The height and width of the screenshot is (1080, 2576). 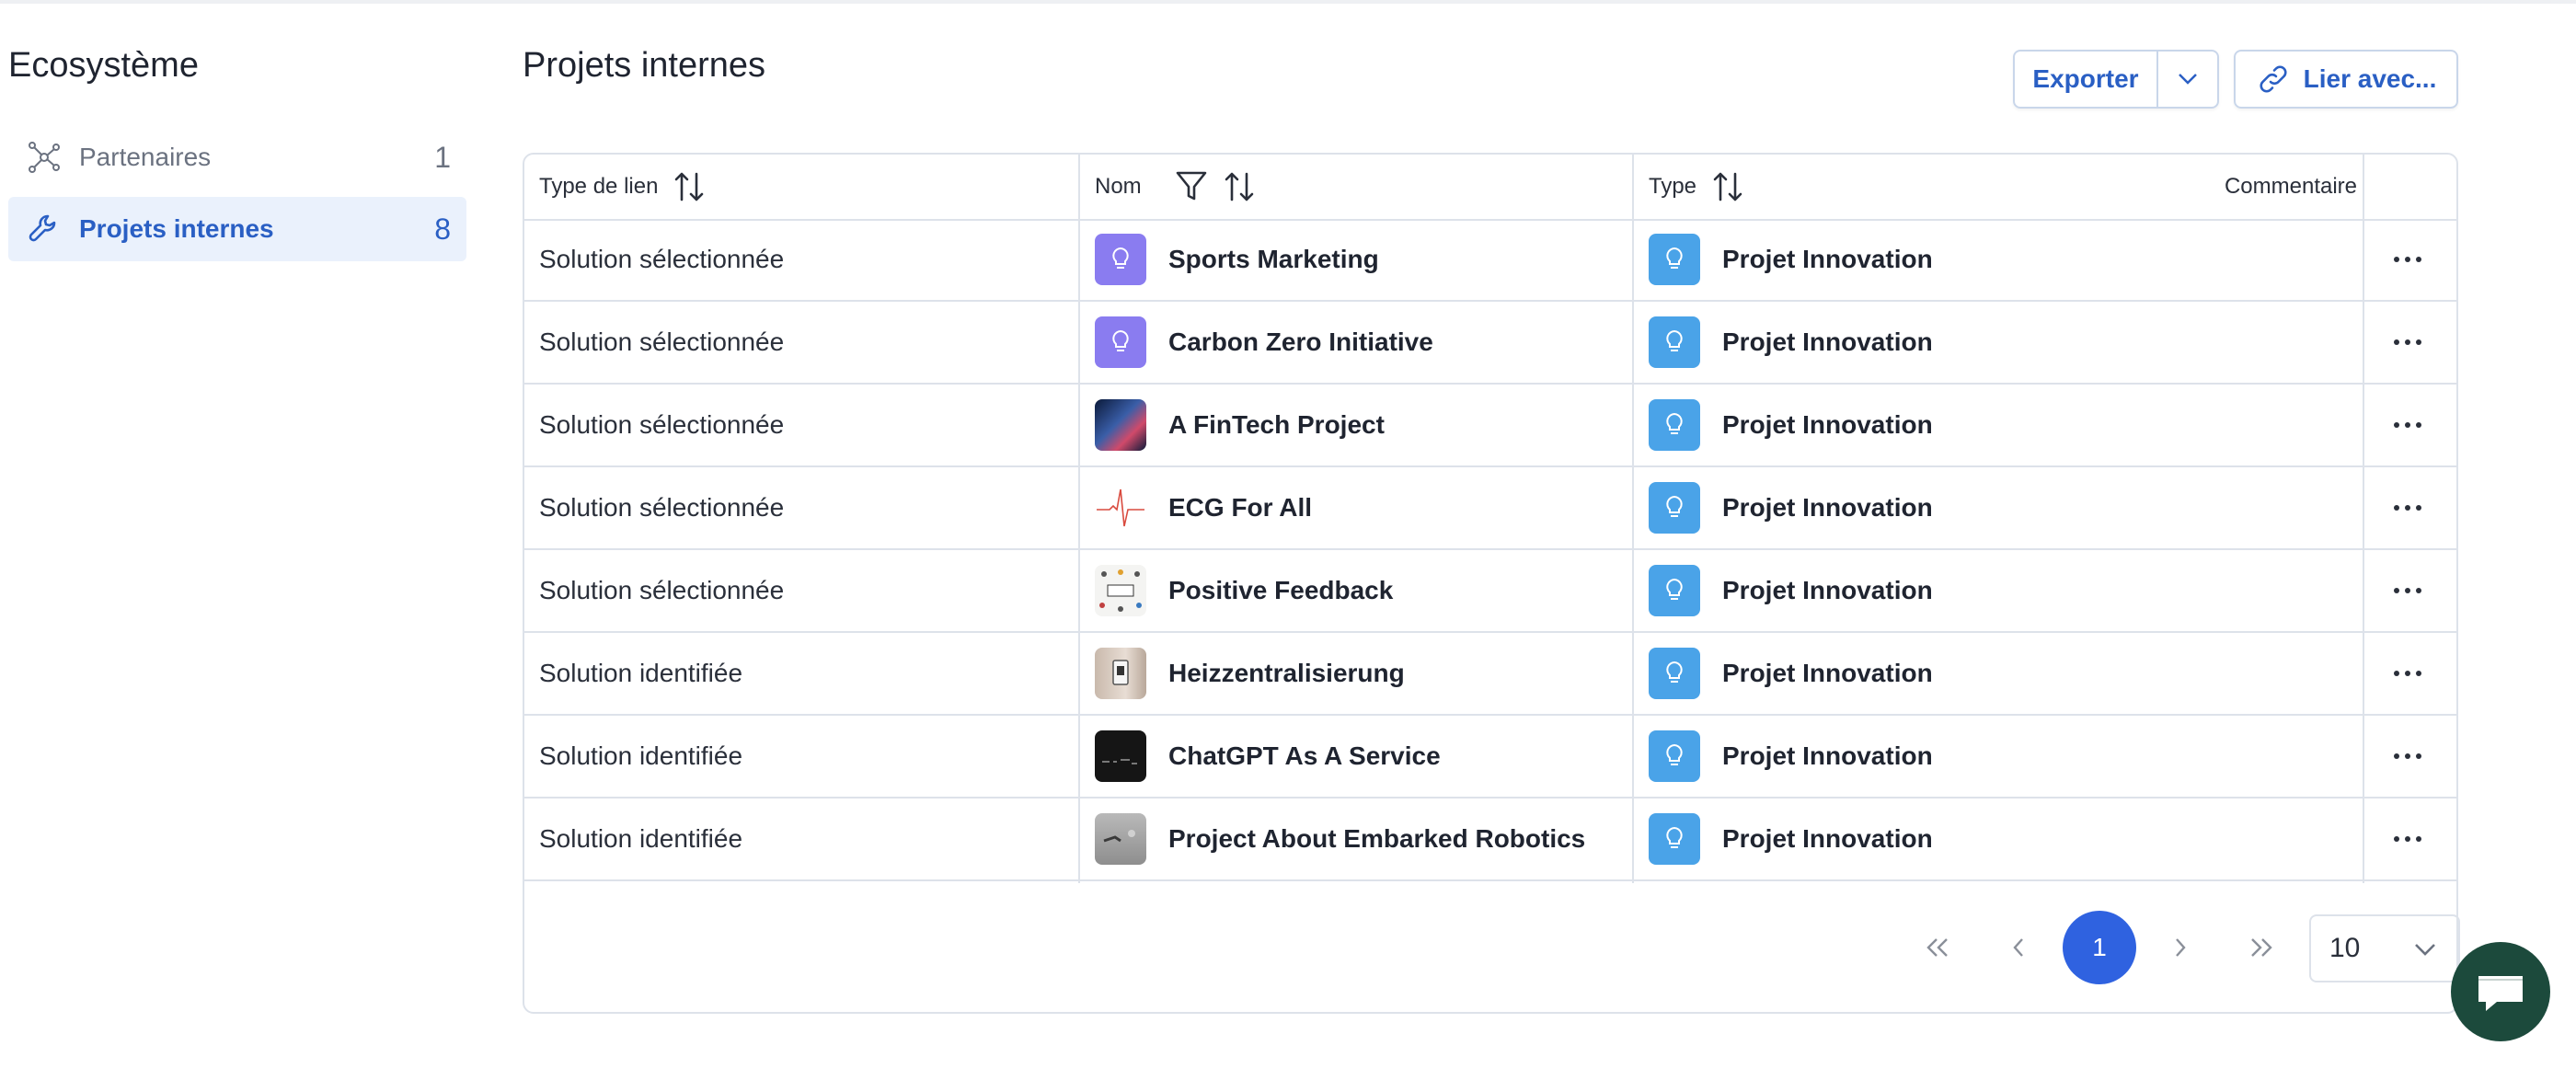 What do you see at coordinates (1120, 756) in the screenshot?
I see `dark-image` at bounding box center [1120, 756].